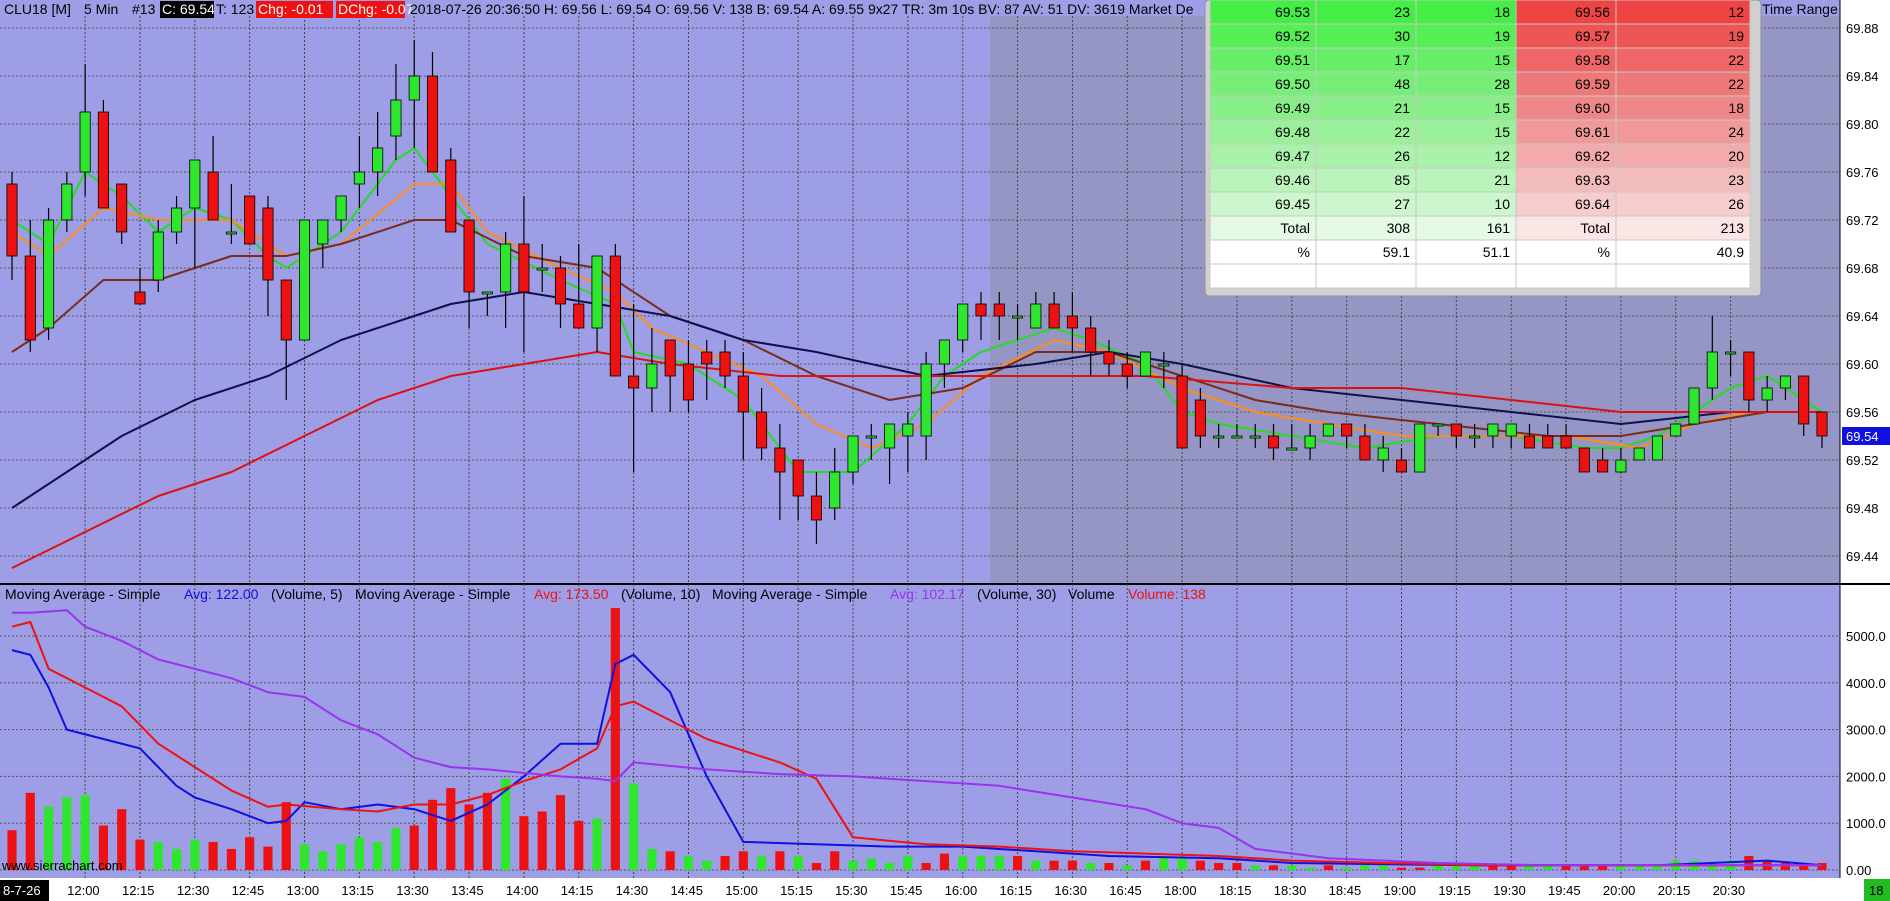 The width and height of the screenshot is (1890, 901). Describe the element at coordinates (1866, 636) in the screenshot. I see `volume-tick-label: 5000.0` at that location.